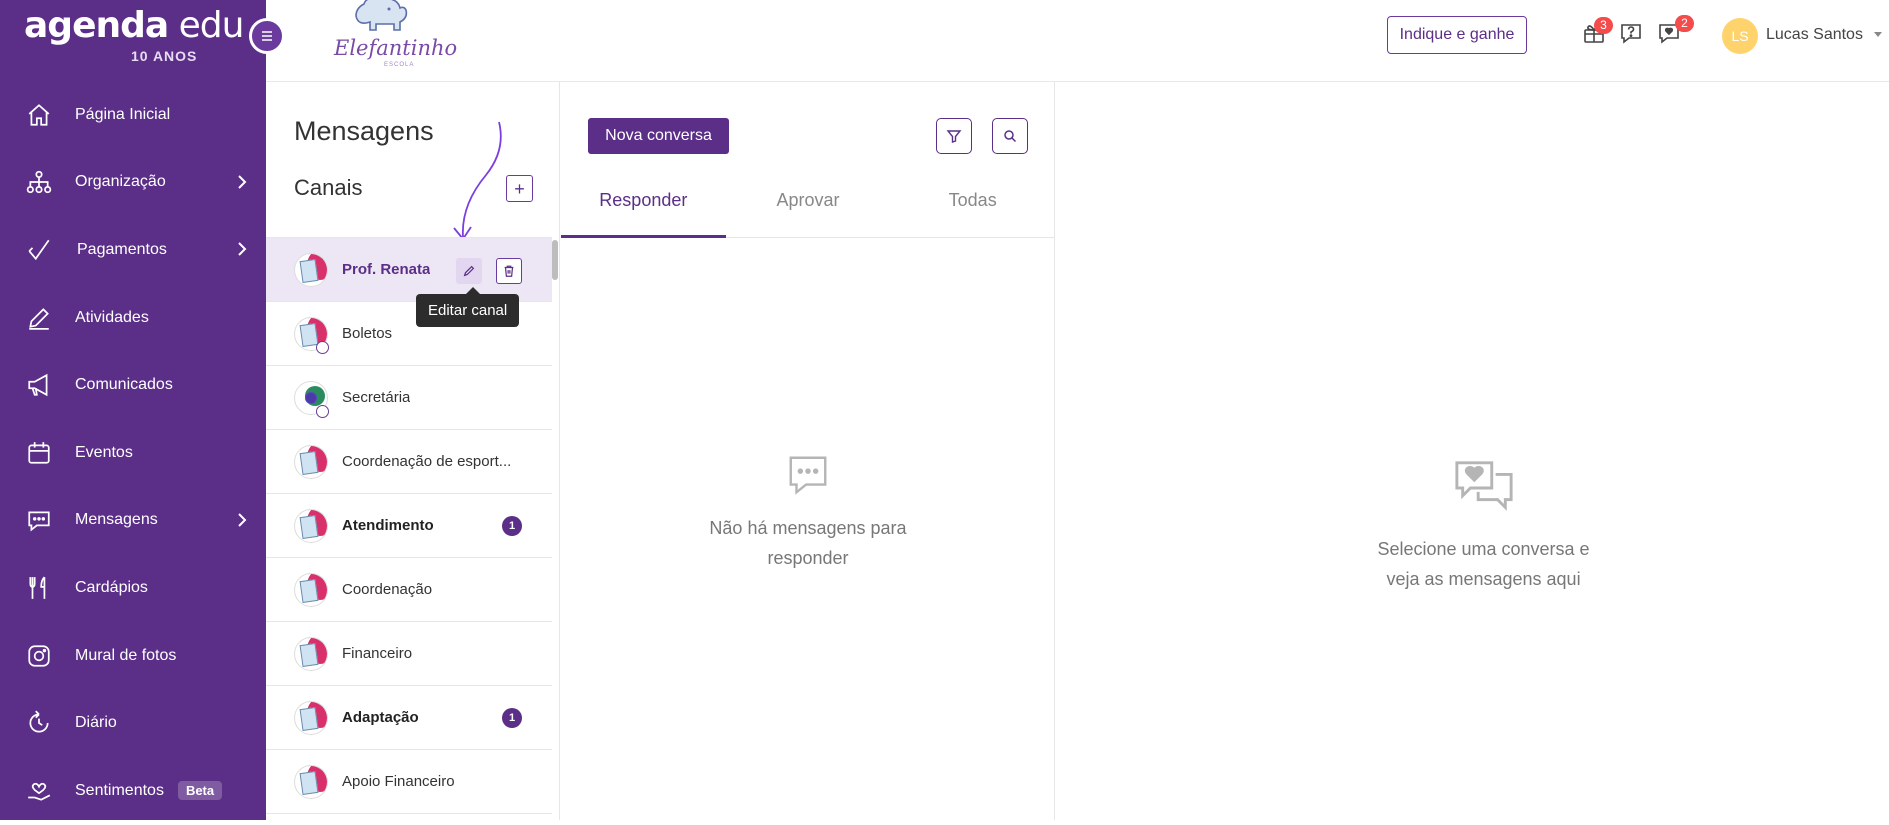  I want to click on sidebar-item-mensagens: Mensagens, so click(133, 521).